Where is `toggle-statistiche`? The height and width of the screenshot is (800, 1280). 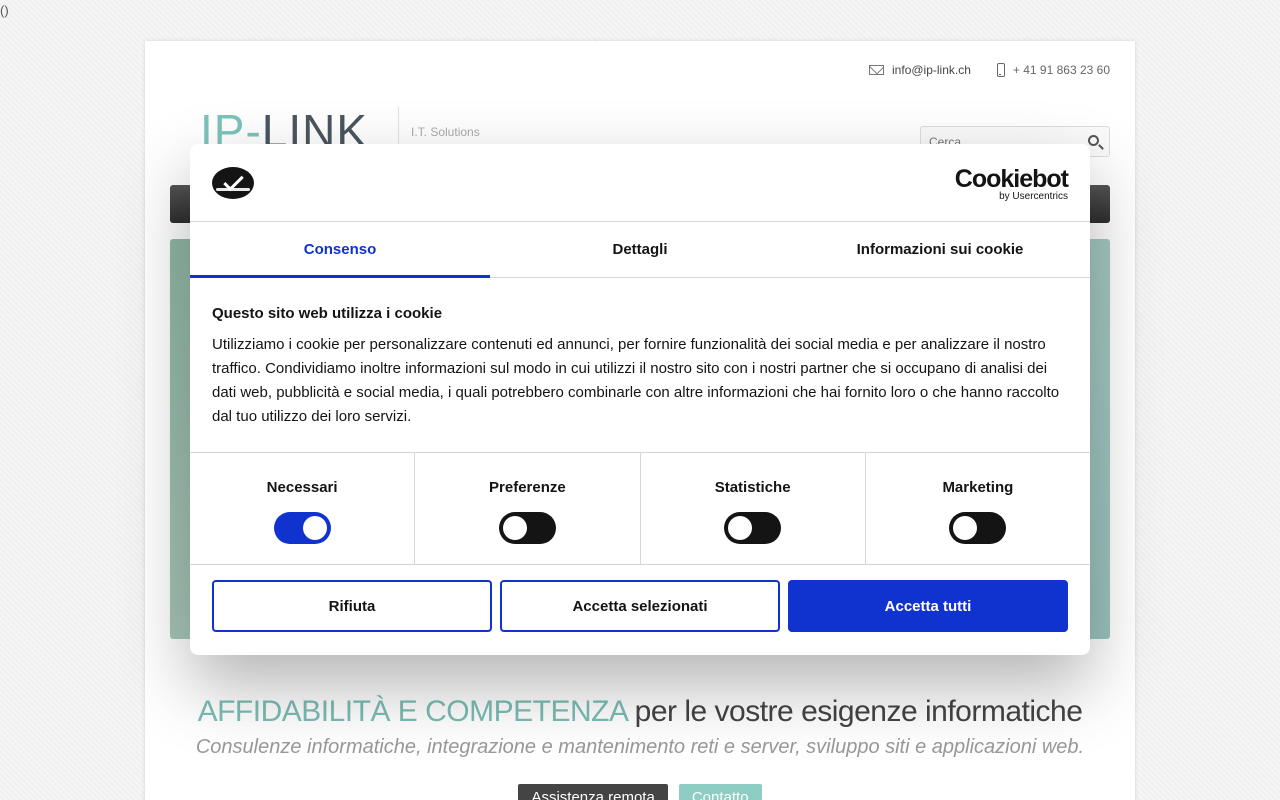 toggle-statistiche is located at coordinates (753, 528).